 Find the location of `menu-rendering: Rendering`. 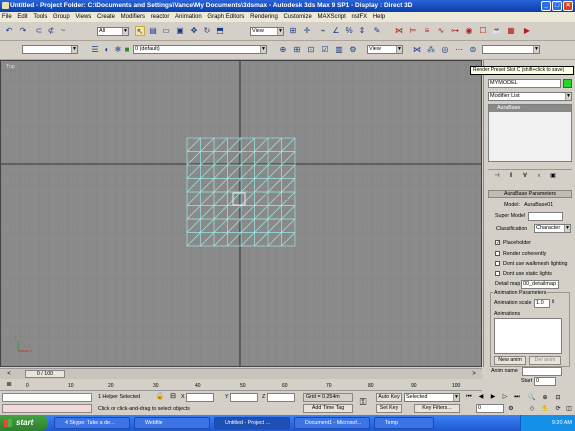

menu-rendering: Rendering is located at coordinates (264, 17).